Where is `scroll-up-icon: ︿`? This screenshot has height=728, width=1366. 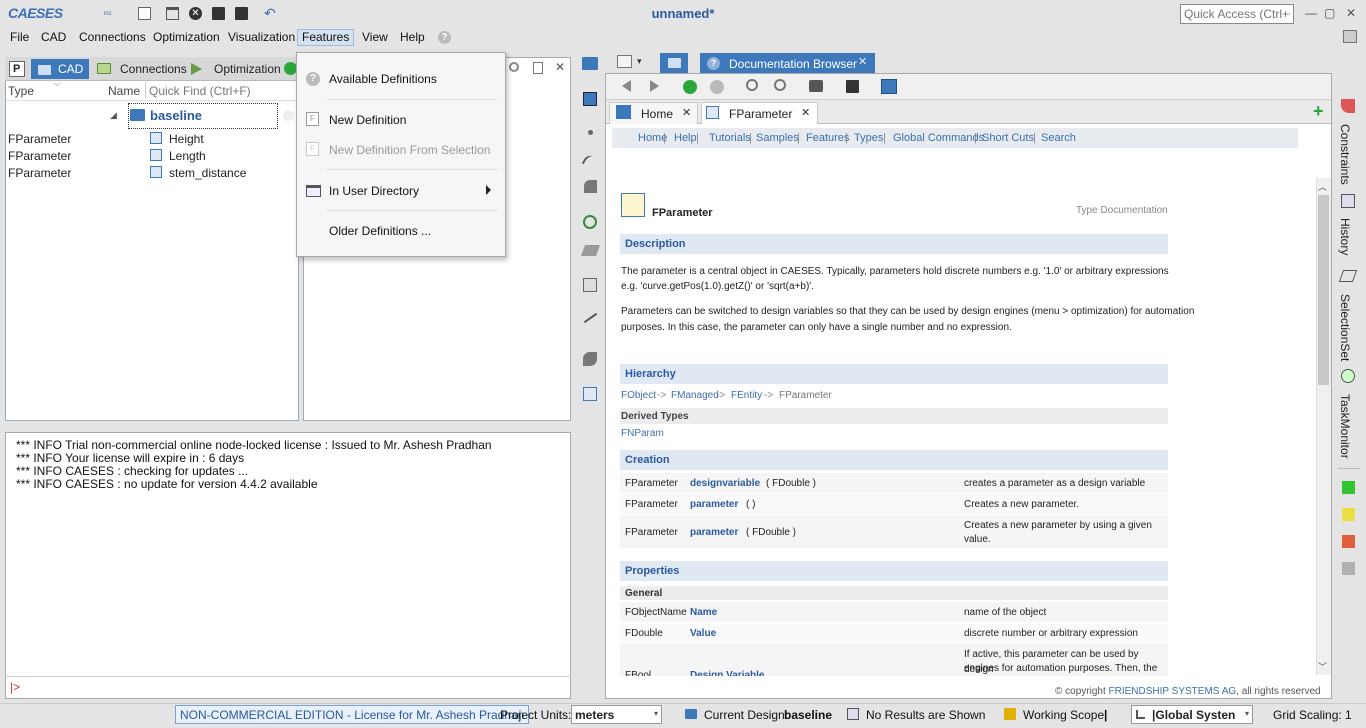 scroll-up-icon: ︿ is located at coordinates (1322, 186).